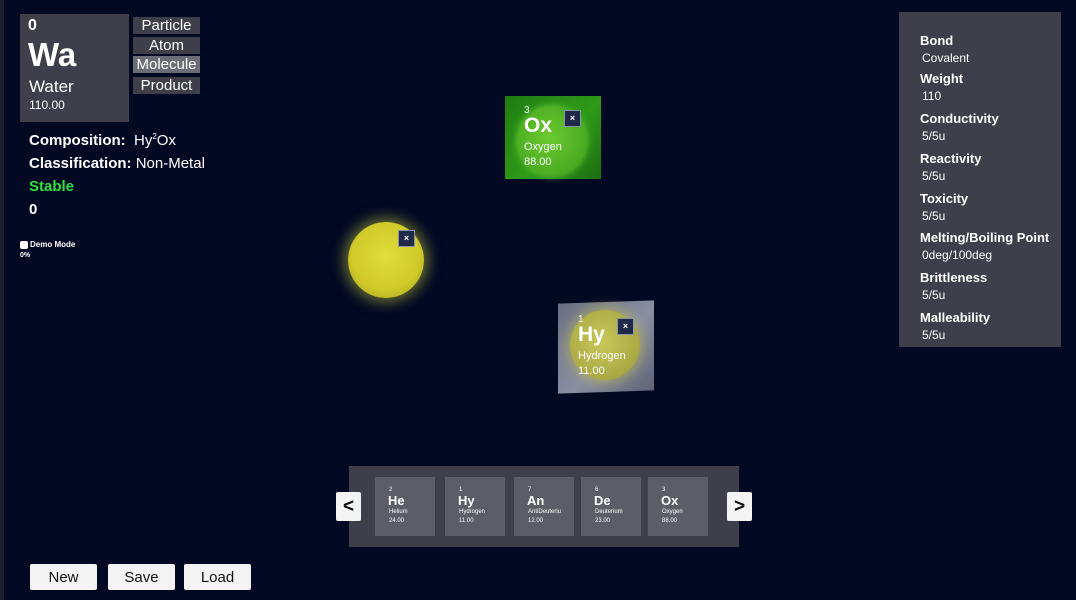 This screenshot has width=1076, height=600. What do you see at coordinates (475, 506) in the screenshot?
I see `palette-item-hydrogen: 1 Hy Hydrogen 11.00` at bounding box center [475, 506].